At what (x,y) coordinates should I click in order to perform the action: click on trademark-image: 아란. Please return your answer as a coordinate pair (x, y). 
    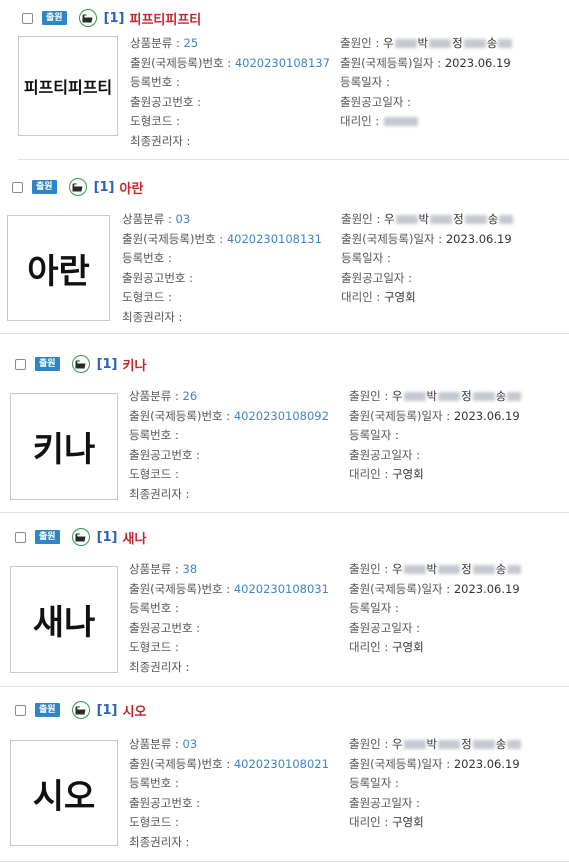
    Looking at the image, I should click on (58, 268).